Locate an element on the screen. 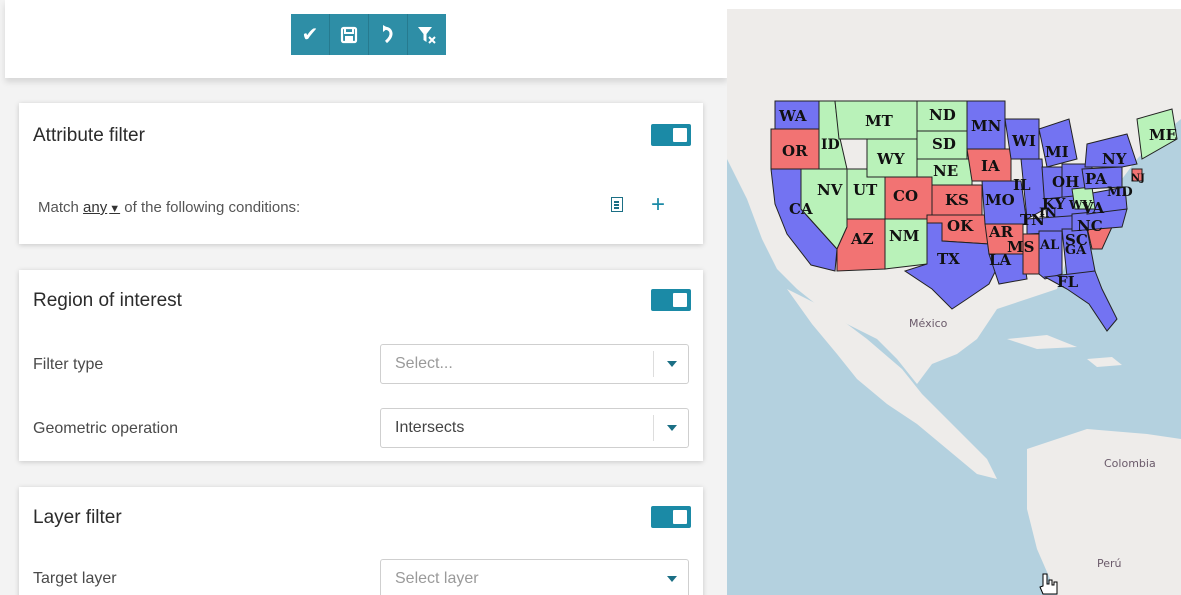 Image resolution: width=1181 pixels, height=595 pixels. target-layer-label: Target layer is located at coordinates (75, 578).